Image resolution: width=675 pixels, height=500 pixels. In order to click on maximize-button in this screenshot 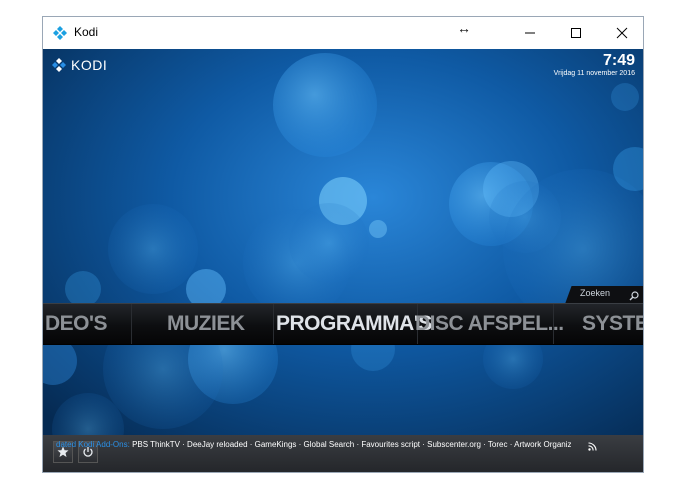, I will do `click(576, 33)`.